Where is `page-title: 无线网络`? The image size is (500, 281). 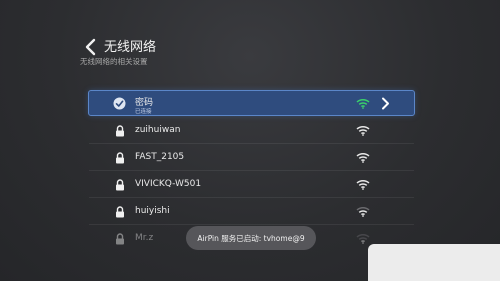 page-title: 无线网络 is located at coordinates (130, 47).